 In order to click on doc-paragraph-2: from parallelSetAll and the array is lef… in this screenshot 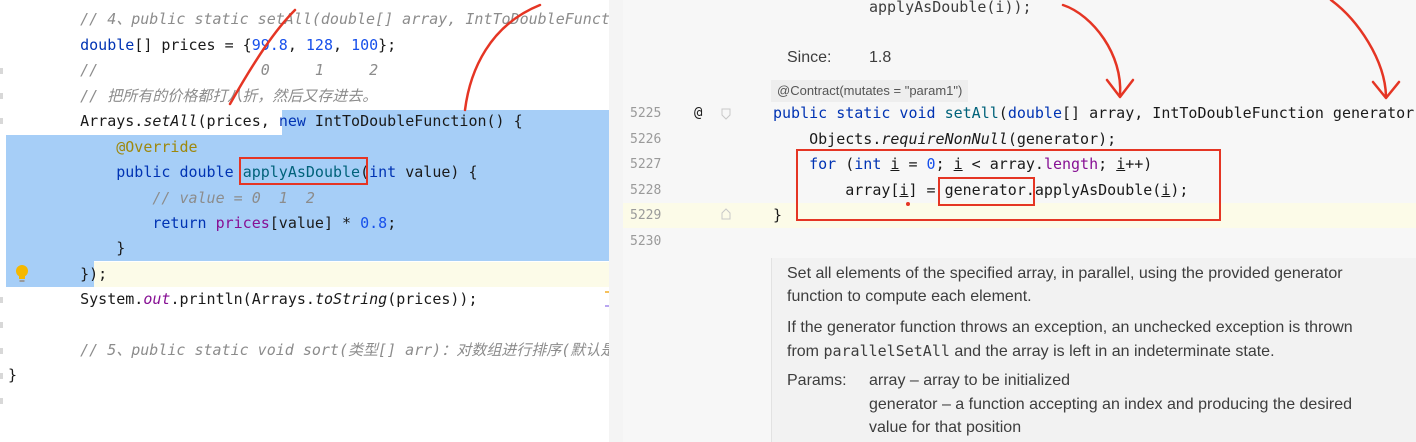, I will do `click(1031, 351)`.